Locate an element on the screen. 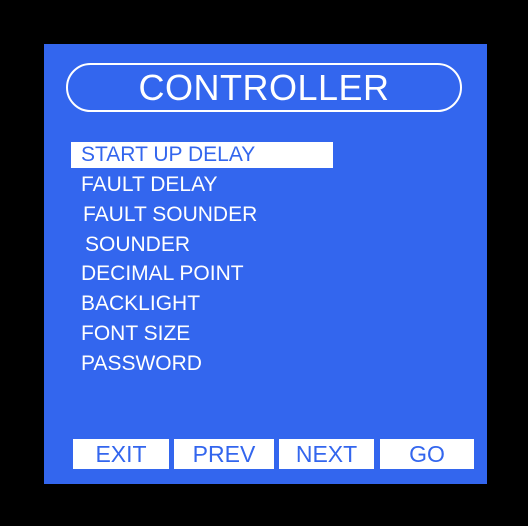  prev-button: PREV is located at coordinates (224, 454).